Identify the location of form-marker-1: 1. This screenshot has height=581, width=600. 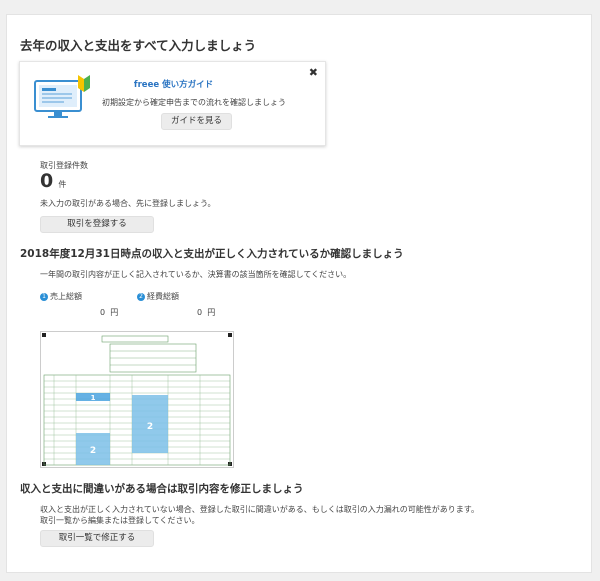
(93, 398).